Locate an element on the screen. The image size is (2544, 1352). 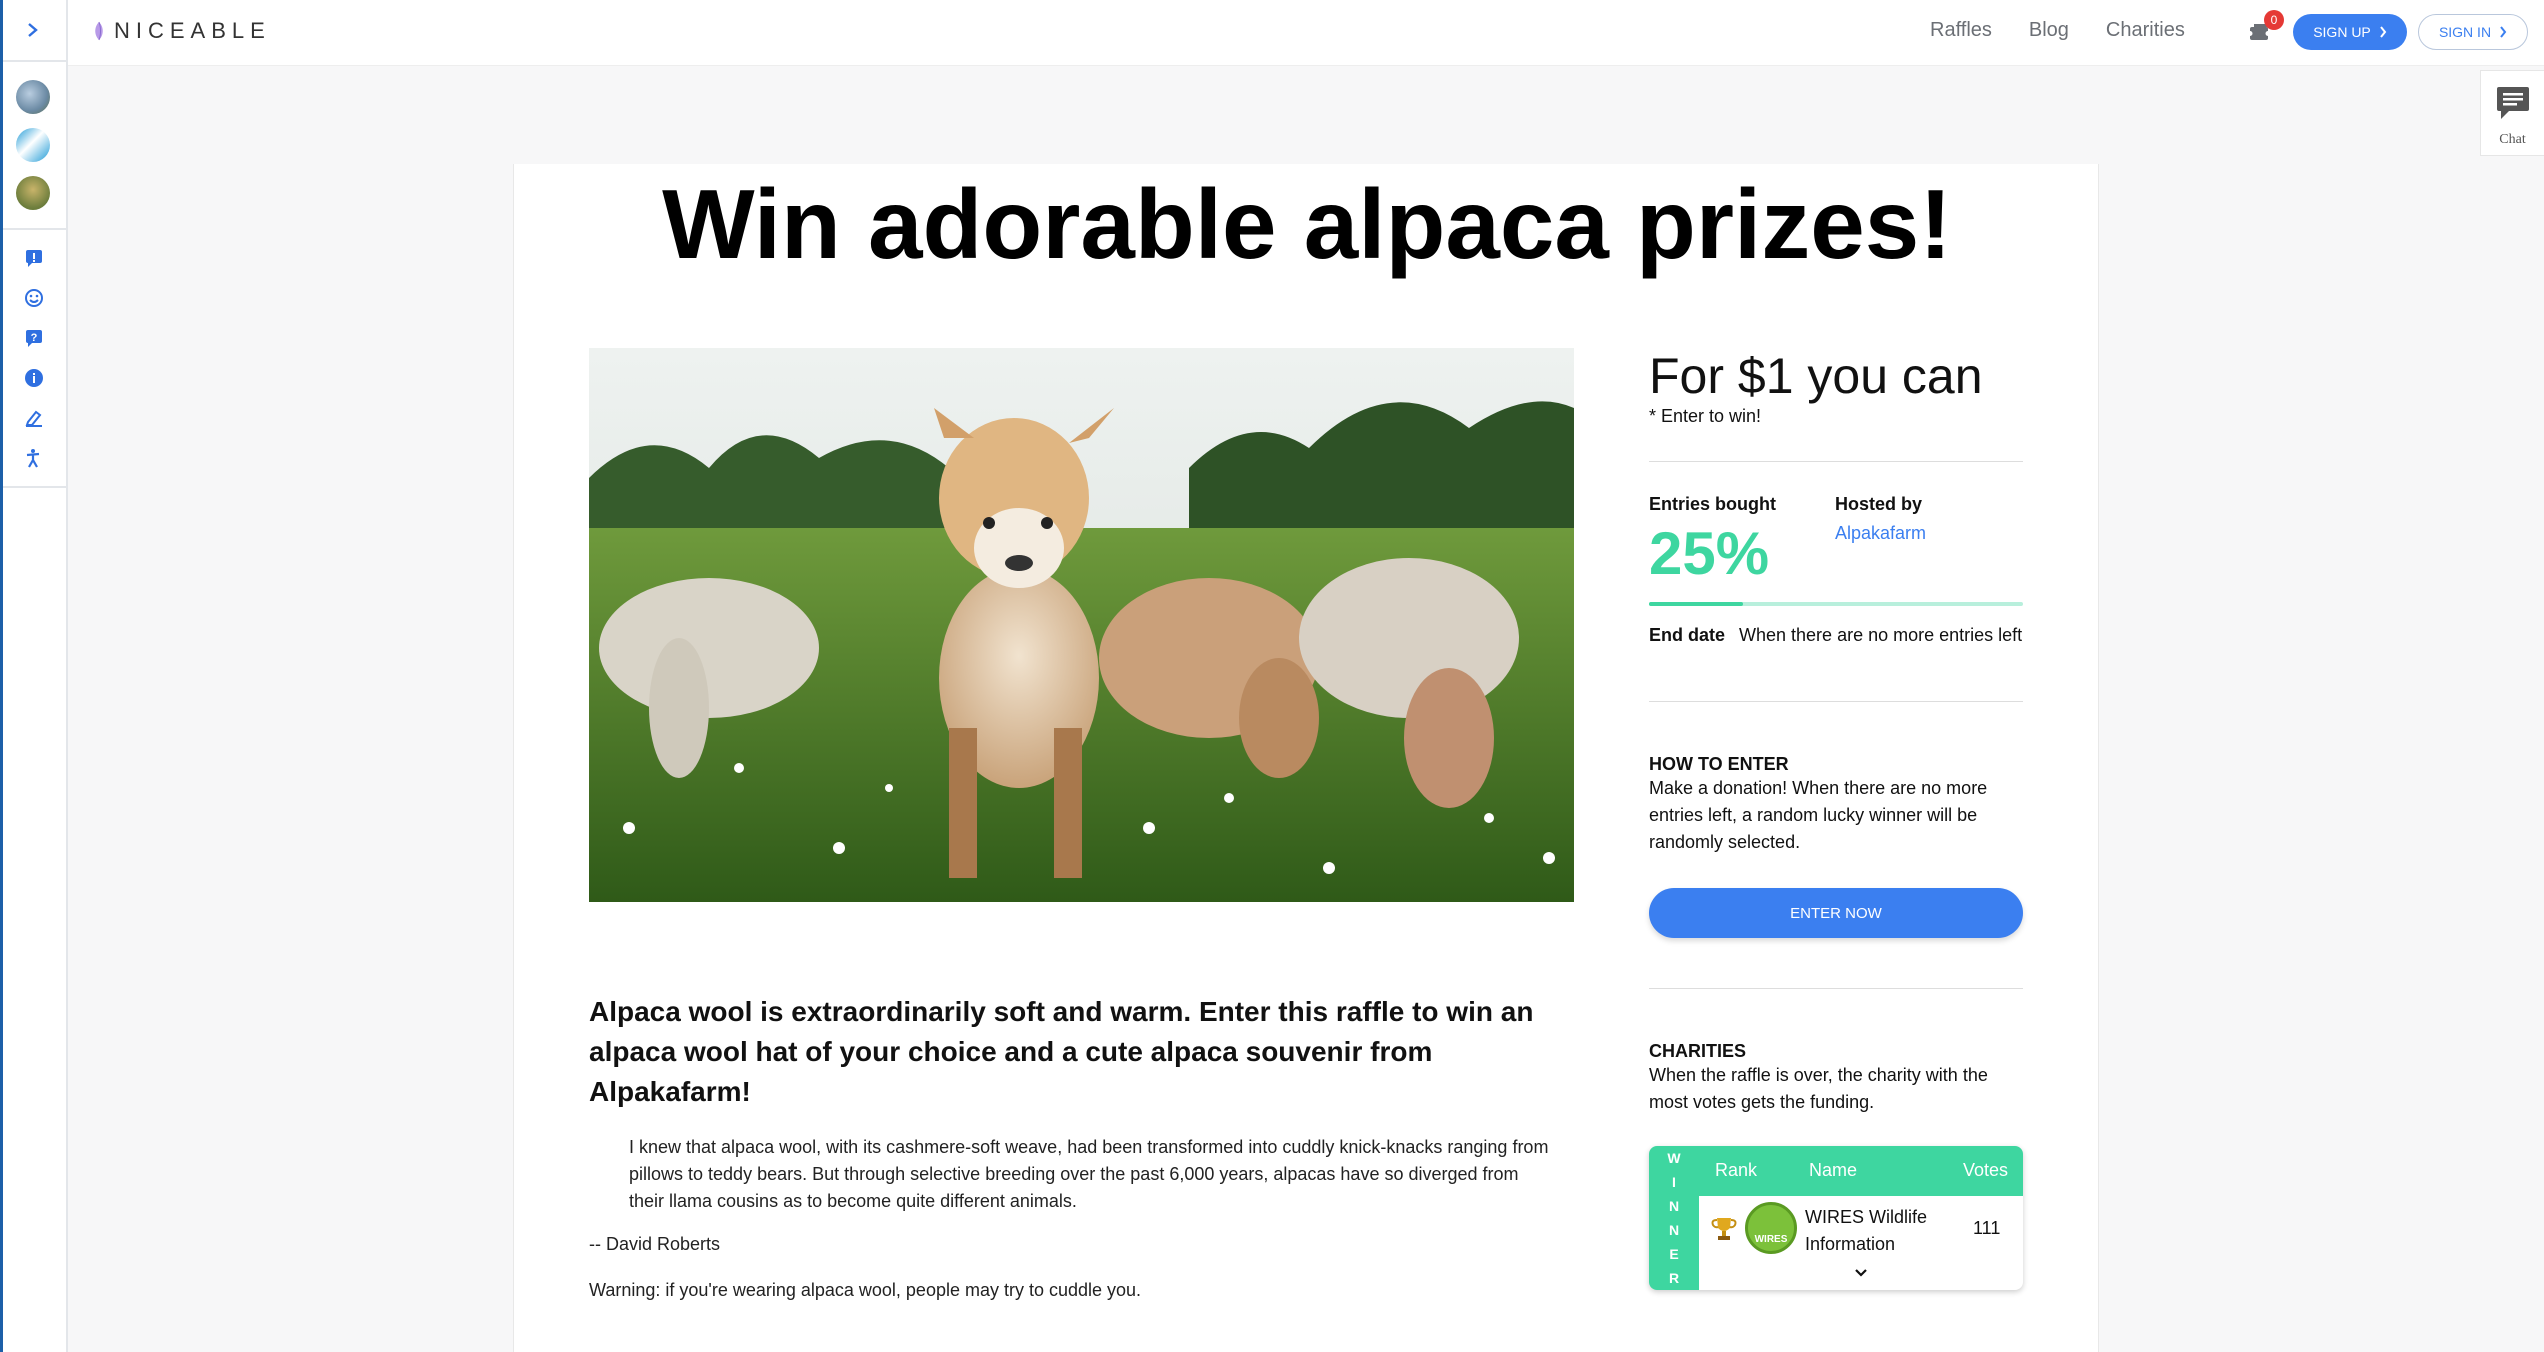
entries-label: Entries bought is located at coordinates (1712, 504).